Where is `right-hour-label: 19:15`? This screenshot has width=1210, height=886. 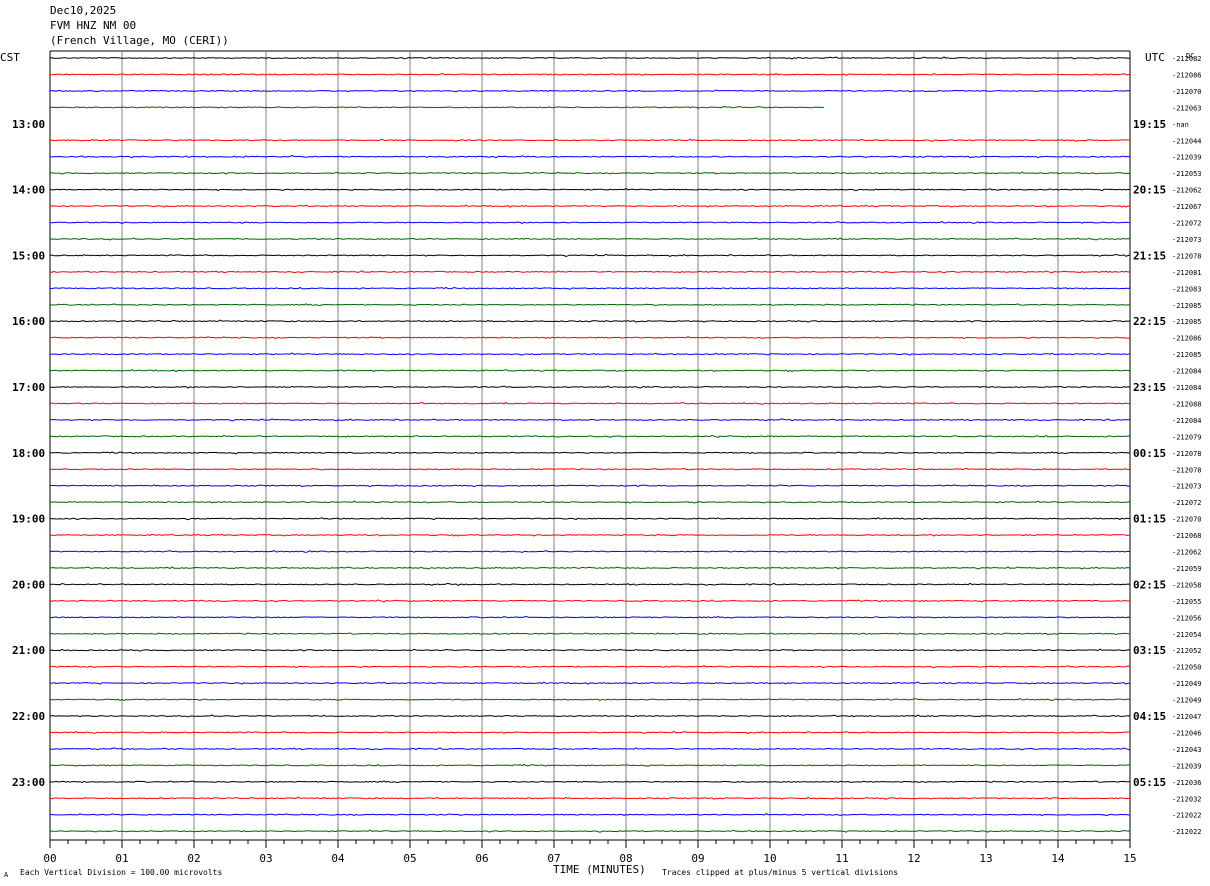
right-hour-label: 19:15 is located at coordinates (1149, 124).